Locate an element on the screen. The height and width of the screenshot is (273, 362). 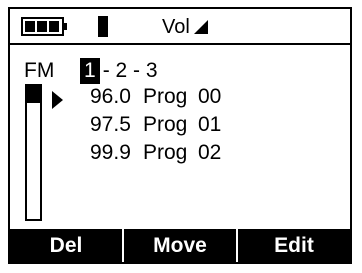
list-item: 97.5 Prog 01 is located at coordinates (155, 125).